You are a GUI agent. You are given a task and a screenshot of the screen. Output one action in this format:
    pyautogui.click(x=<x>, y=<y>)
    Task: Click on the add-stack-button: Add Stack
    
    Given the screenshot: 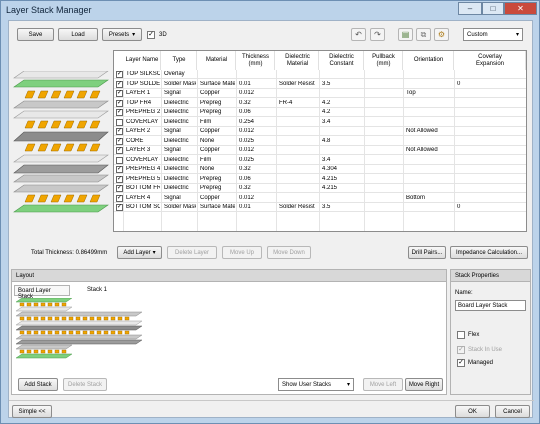 What is the action you would take?
    pyautogui.click(x=38, y=384)
    